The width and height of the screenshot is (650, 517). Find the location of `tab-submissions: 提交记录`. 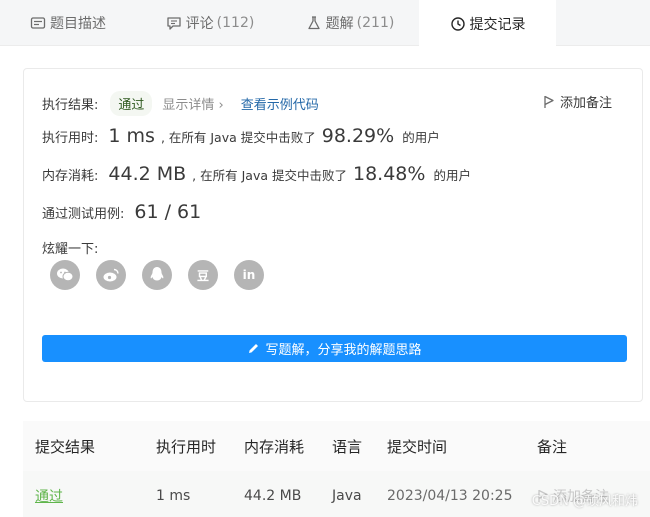

tab-submissions: 提交记录 is located at coordinates (487, 23).